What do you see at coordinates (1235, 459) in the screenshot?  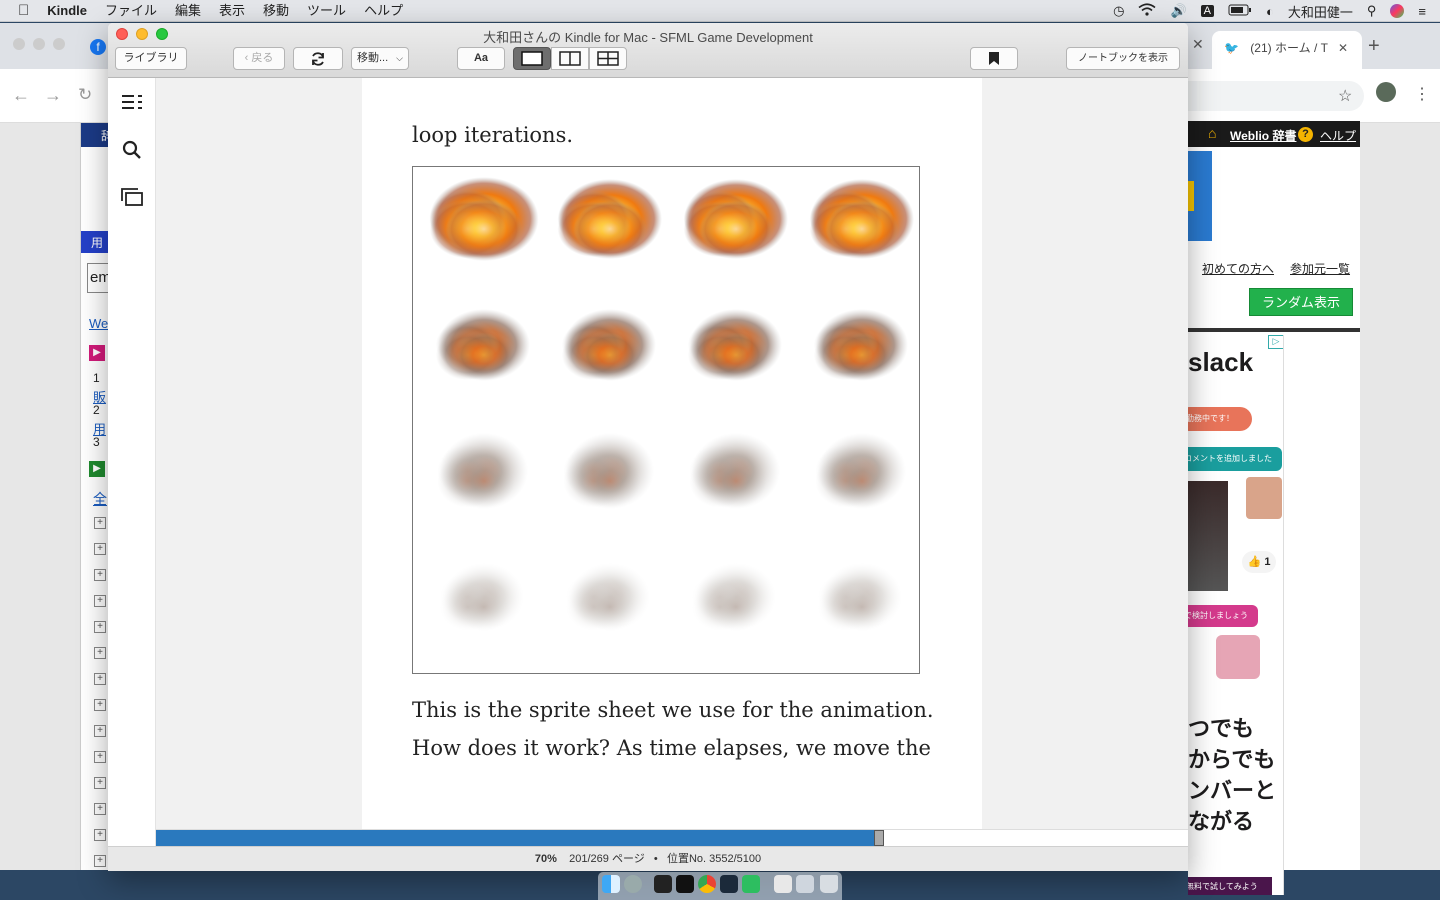 I see `ad-bubble-2: コメントを追加しました` at bounding box center [1235, 459].